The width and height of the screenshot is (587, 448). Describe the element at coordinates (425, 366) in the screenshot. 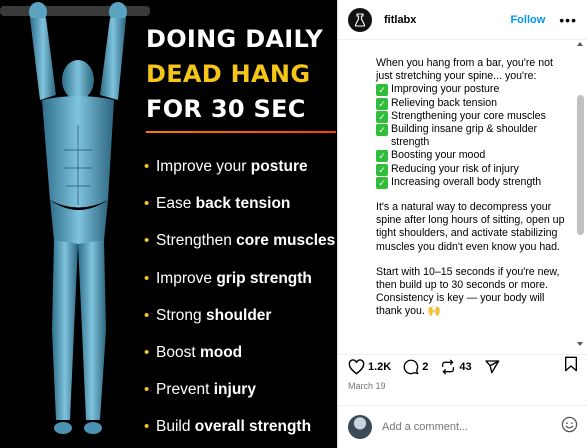

I see `comment-count: 2` at that location.